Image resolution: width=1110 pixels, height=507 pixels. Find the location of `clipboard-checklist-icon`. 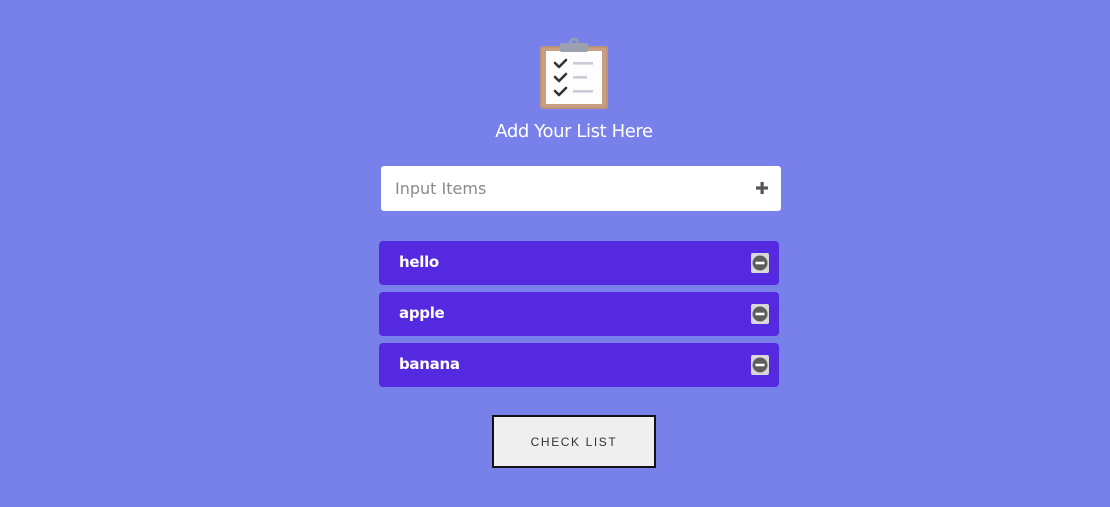

clipboard-checklist-icon is located at coordinates (574, 73).